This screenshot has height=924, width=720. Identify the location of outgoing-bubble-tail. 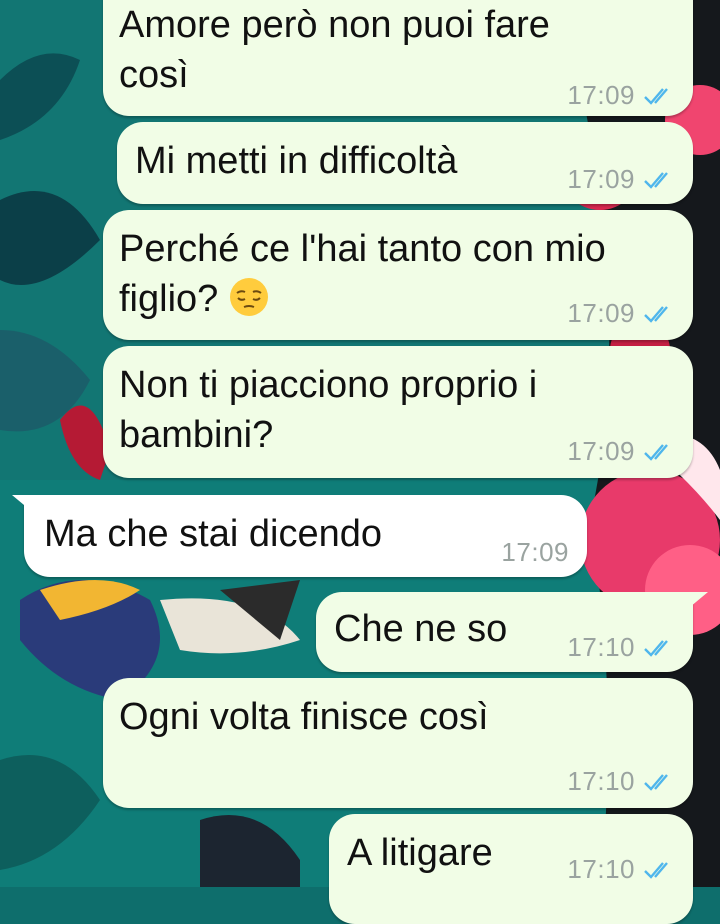
(696, 602).